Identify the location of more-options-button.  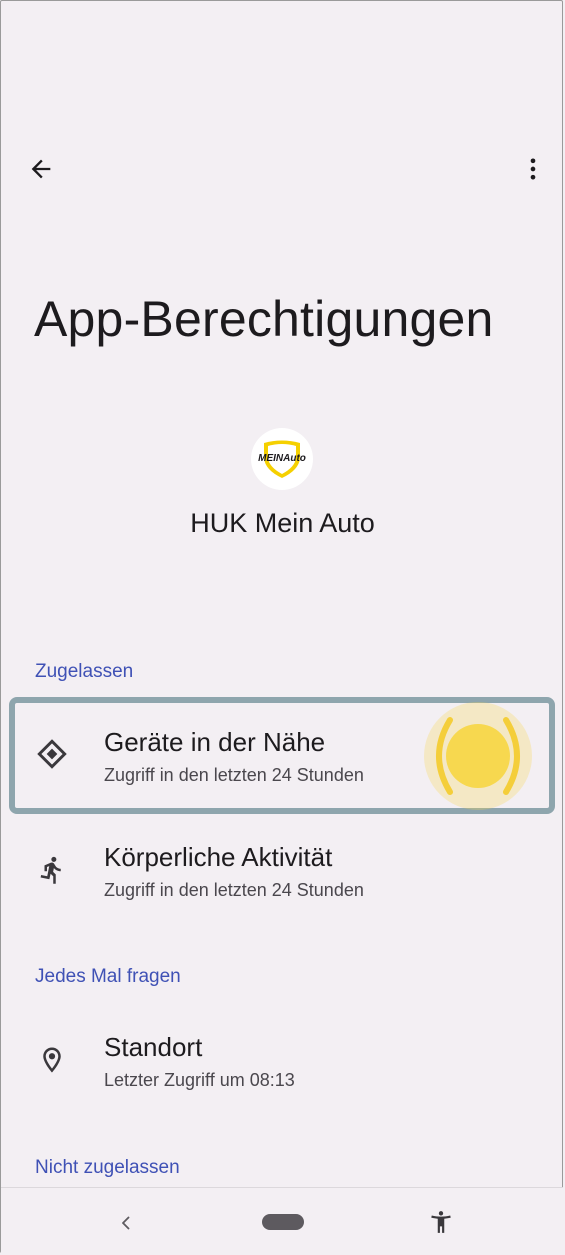
(533, 169).